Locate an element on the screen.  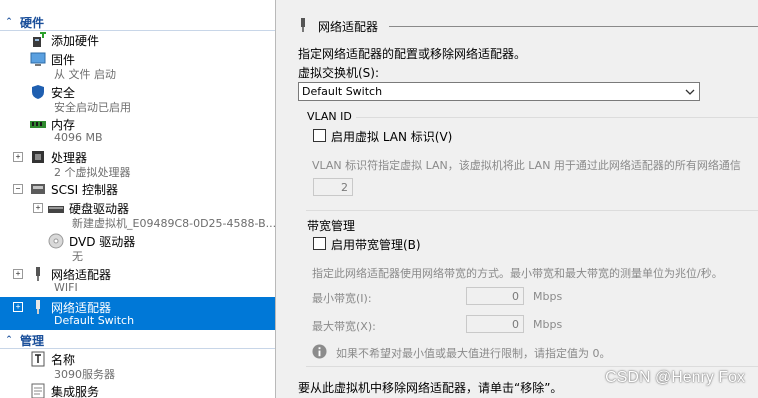
tree-item-sub: 3090服务器 is located at coordinates (84, 374).